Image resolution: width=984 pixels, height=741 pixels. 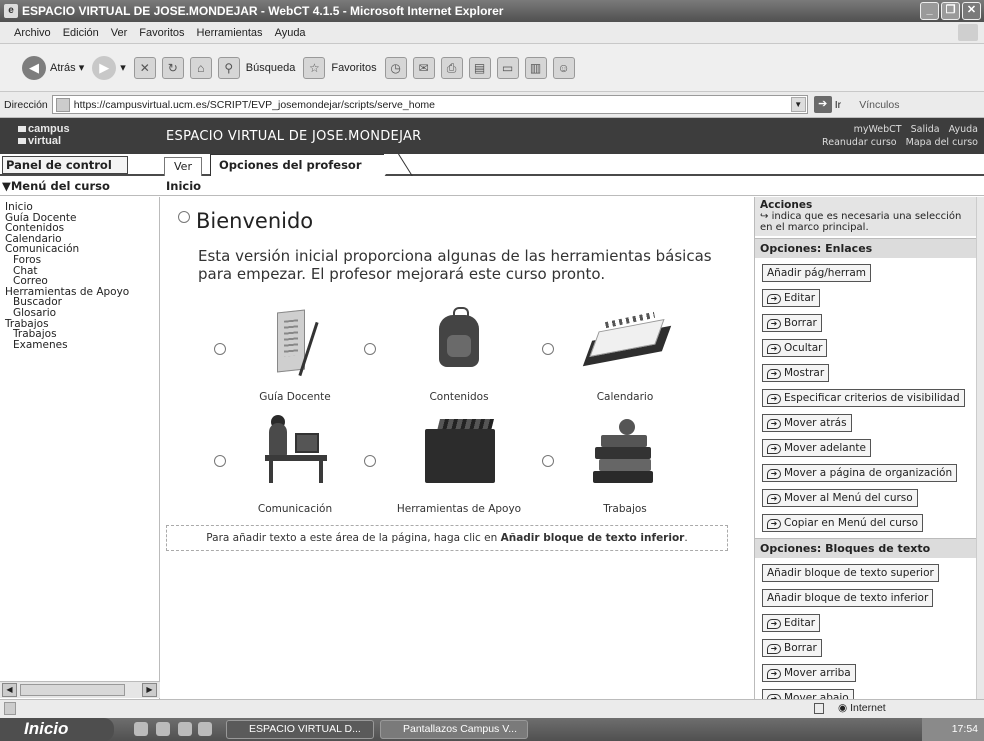 I want to click on tab-ver: Ver, so click(x=183, y=166).